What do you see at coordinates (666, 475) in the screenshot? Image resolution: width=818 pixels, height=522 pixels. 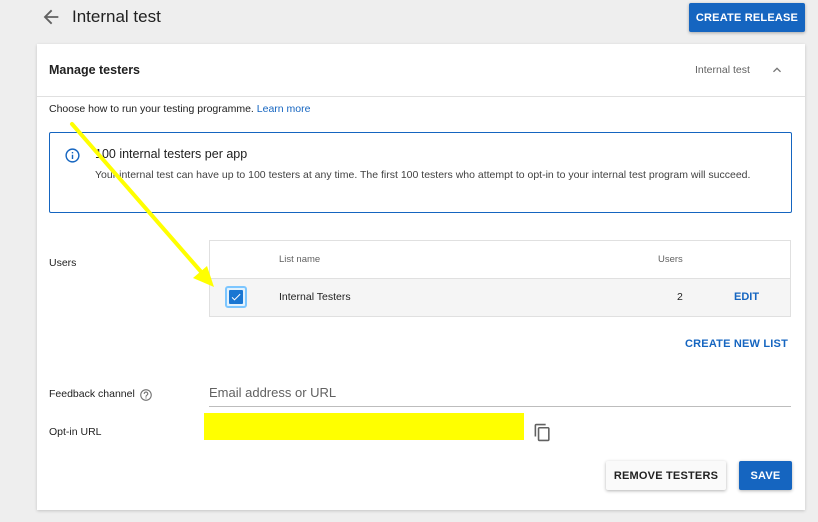 I see `remove-testers-button: REMOVE TESTERS` at bounding box center [666, 475].